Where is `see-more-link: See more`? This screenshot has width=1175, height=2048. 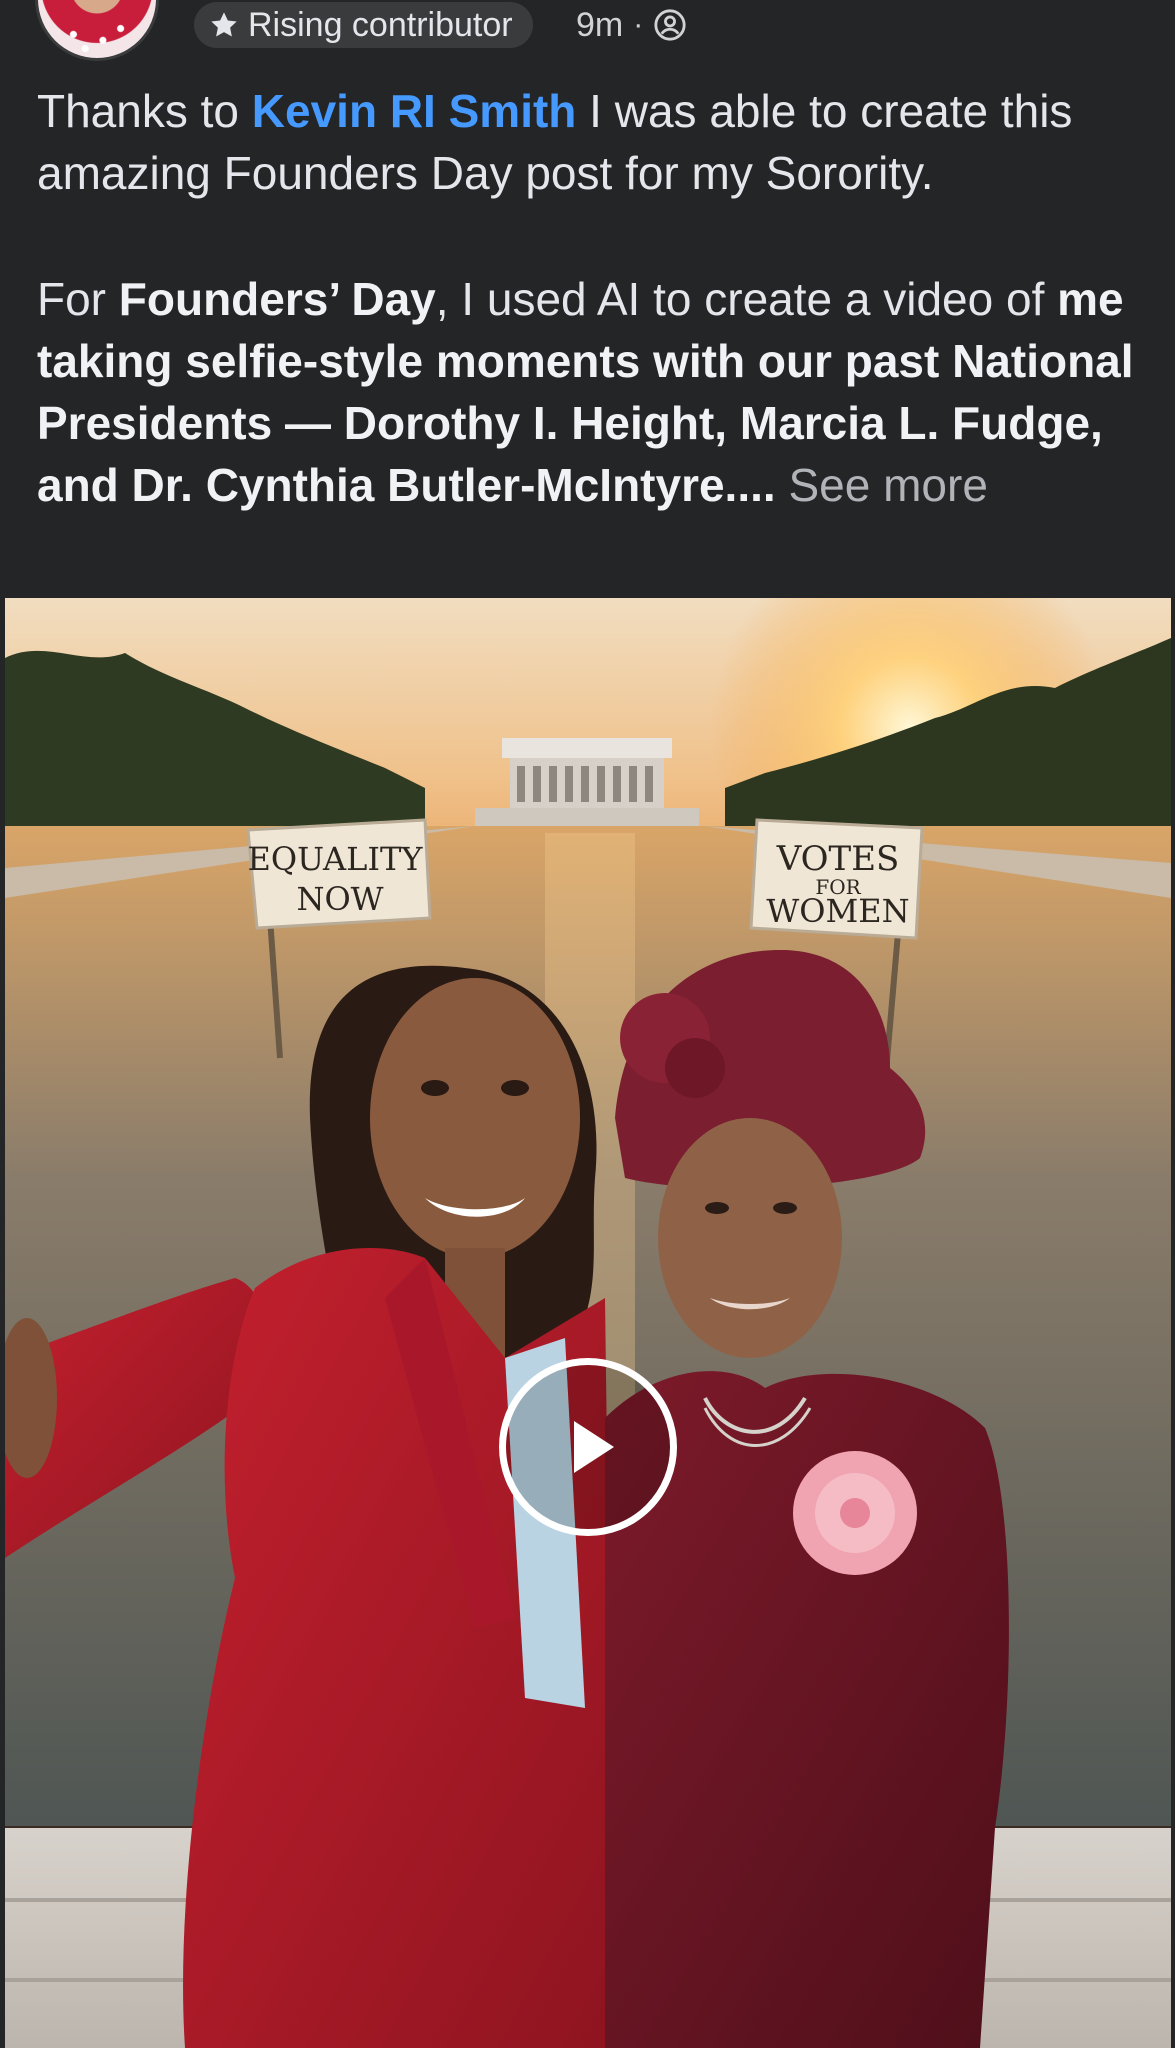 see-more-link: See more is located at coordinates (881, 485).